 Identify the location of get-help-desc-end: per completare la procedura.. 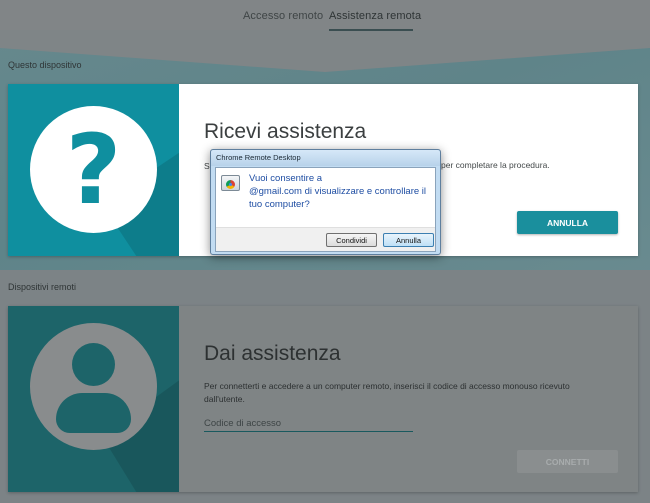
(495, 165).